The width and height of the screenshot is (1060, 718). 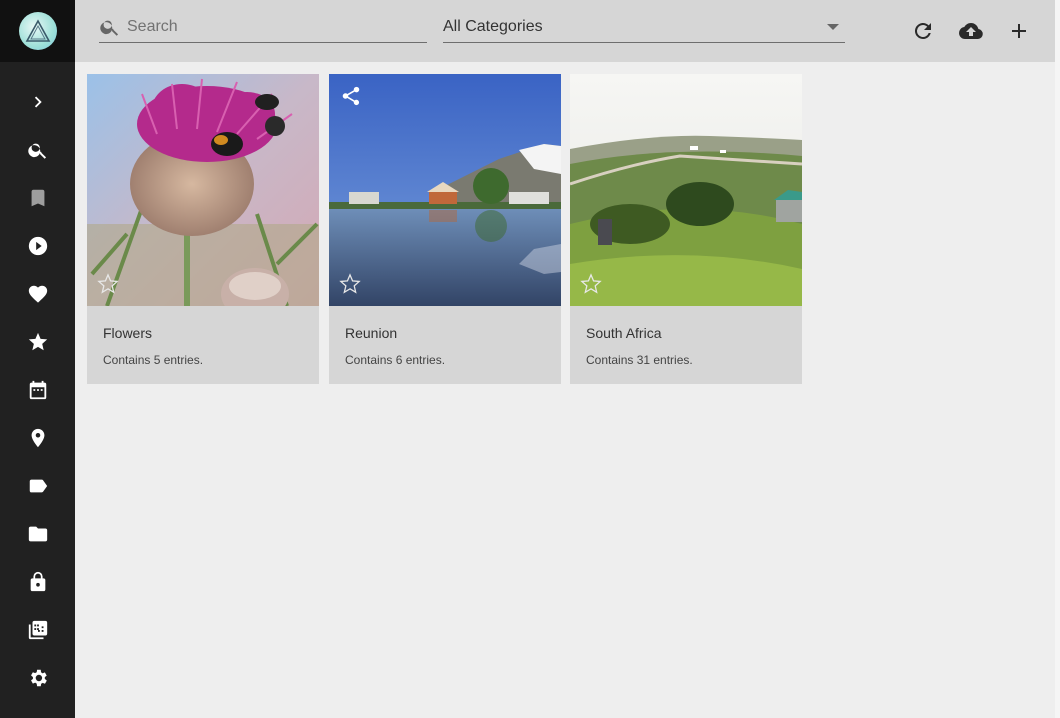 I want to click on sidebar-item-expand, so click(x=37, y=102).